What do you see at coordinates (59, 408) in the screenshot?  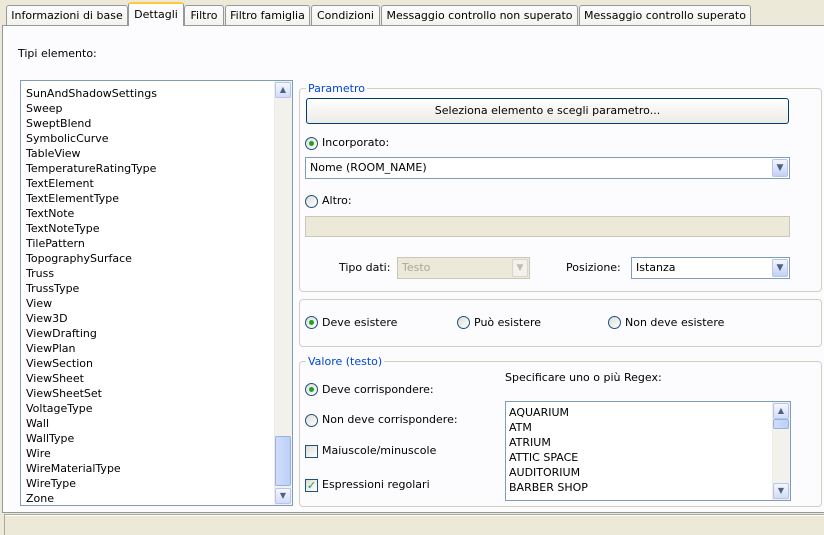 I see `list-item: VoltageType` at bounding box center [59, 408].